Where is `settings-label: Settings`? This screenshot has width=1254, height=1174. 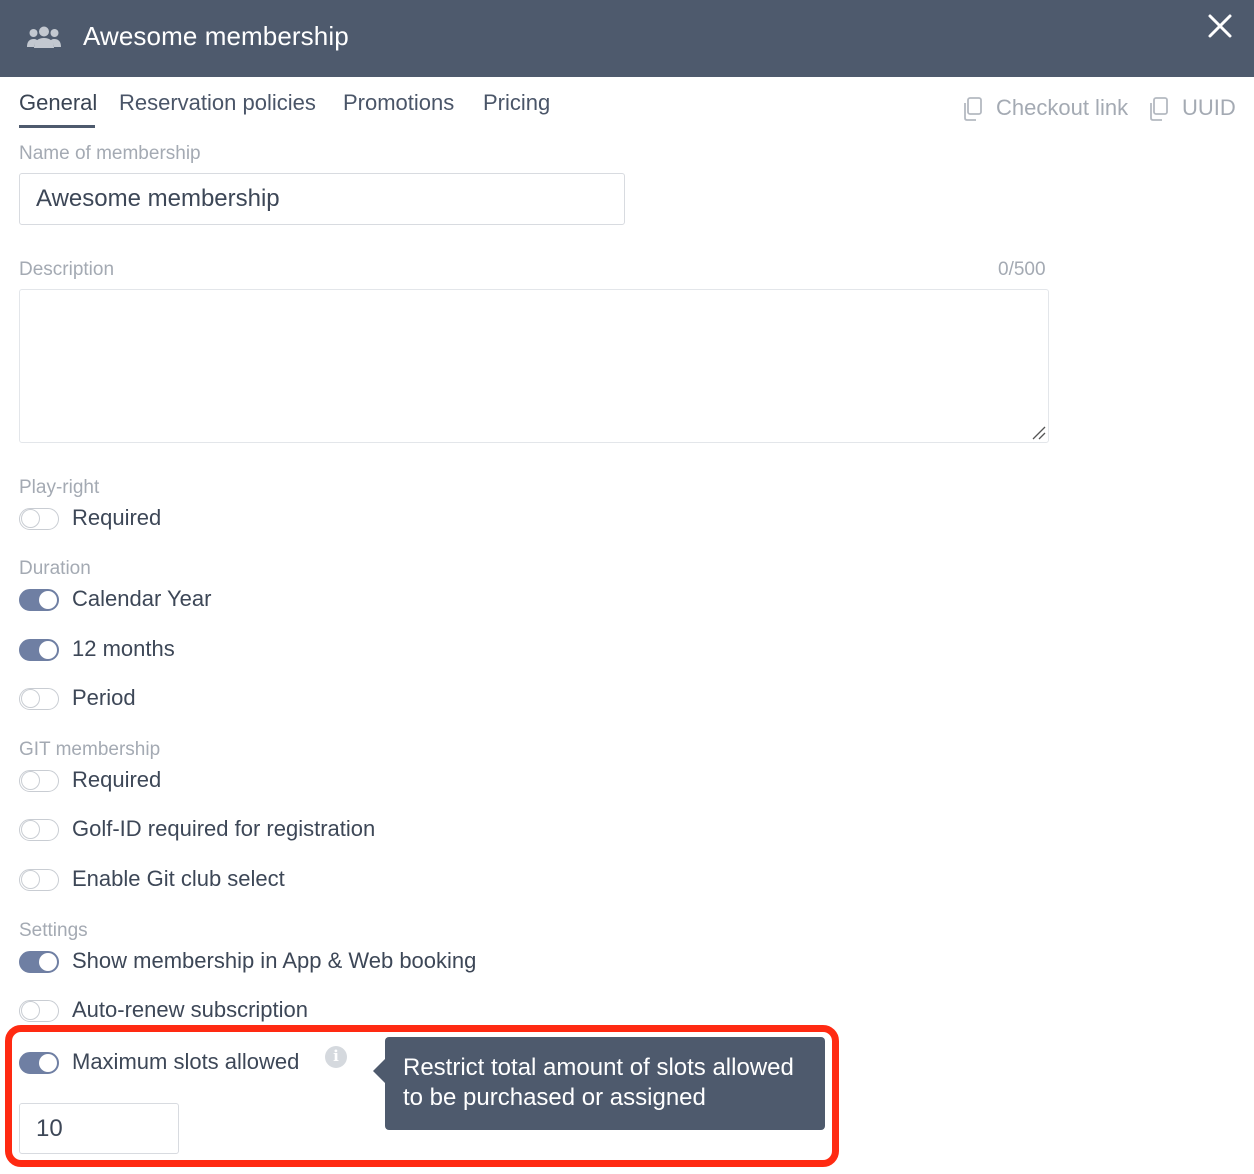
settings-label: Settings is located at coordinates (53, 930).